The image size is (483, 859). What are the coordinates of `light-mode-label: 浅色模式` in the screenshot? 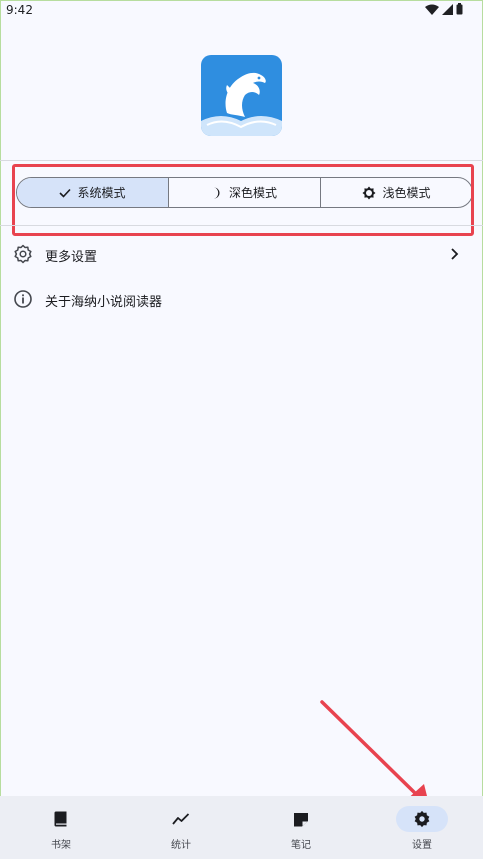 It's located at (406, 193).